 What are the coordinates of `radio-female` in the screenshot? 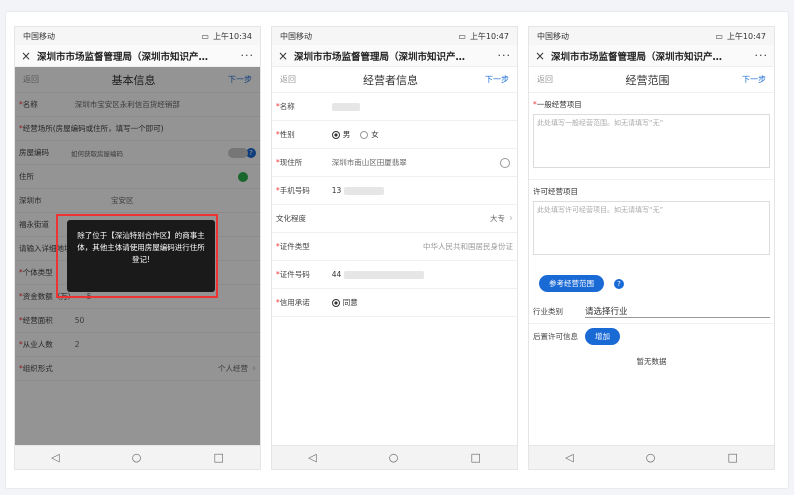 It's located at (364, 134).